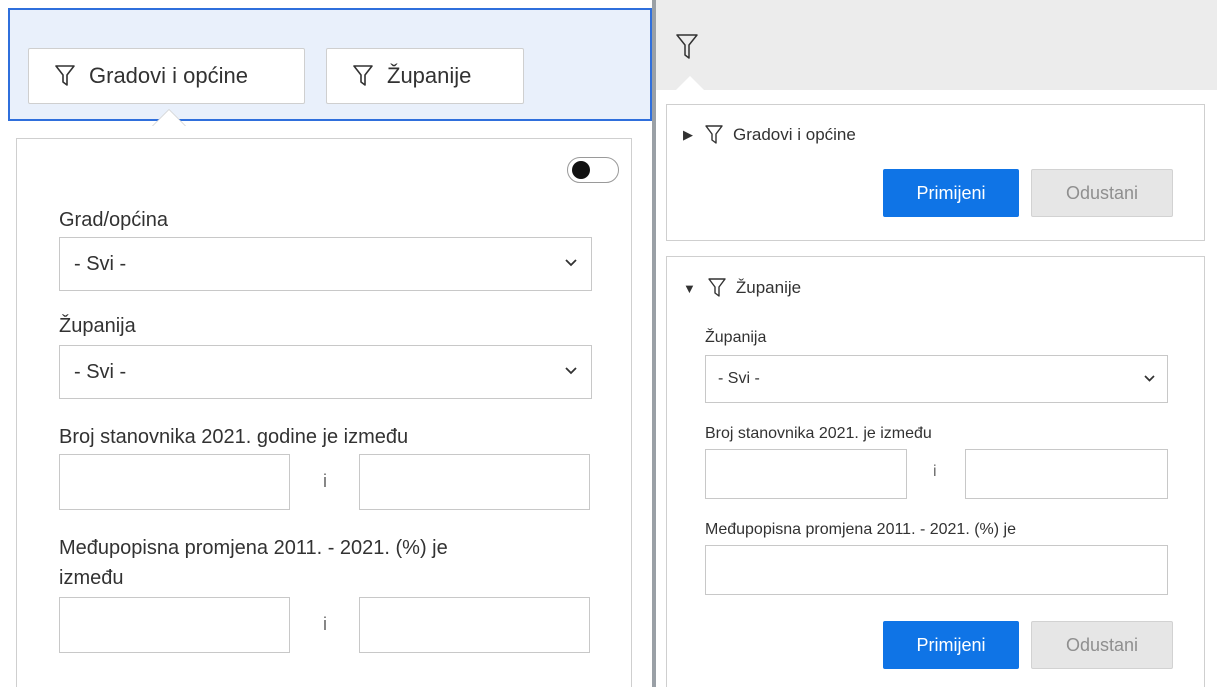 The image size is (1217, 687). Describe the element at coordinates (429, 75) in the screenshot. I see `tab-label: Županije` at that location.